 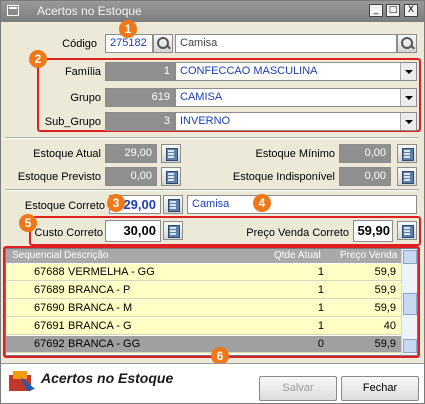 What do you see at coordinates (67, 154) in the screenshot?
I see `estoque-atual-label: Estoque Atual` at bounding box center [67, 154].